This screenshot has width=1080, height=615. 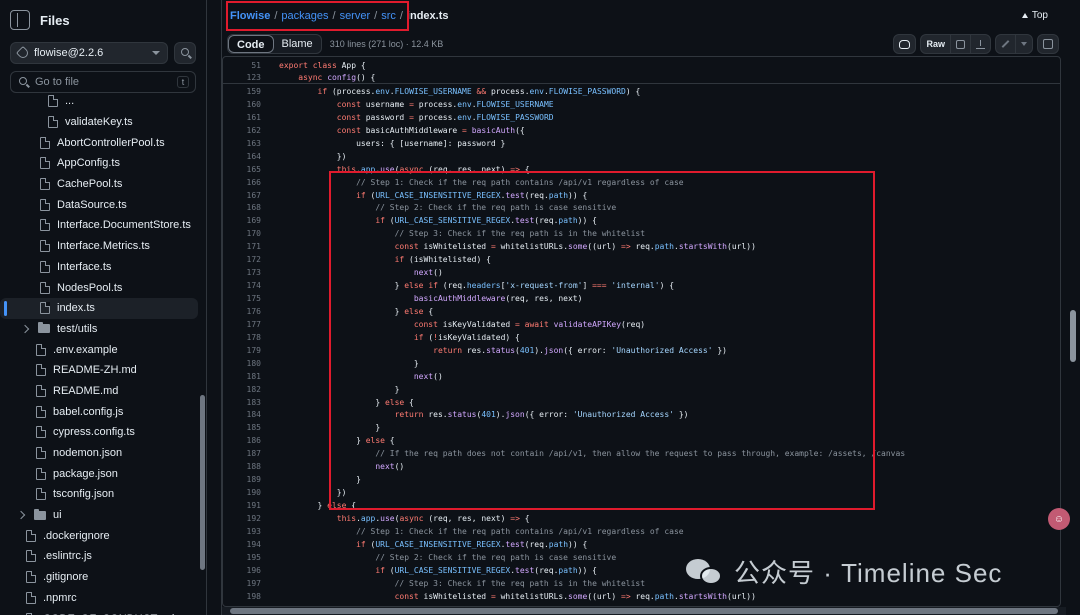 I want to click on symbols-panel-icon, so click(x=1048, y=44).